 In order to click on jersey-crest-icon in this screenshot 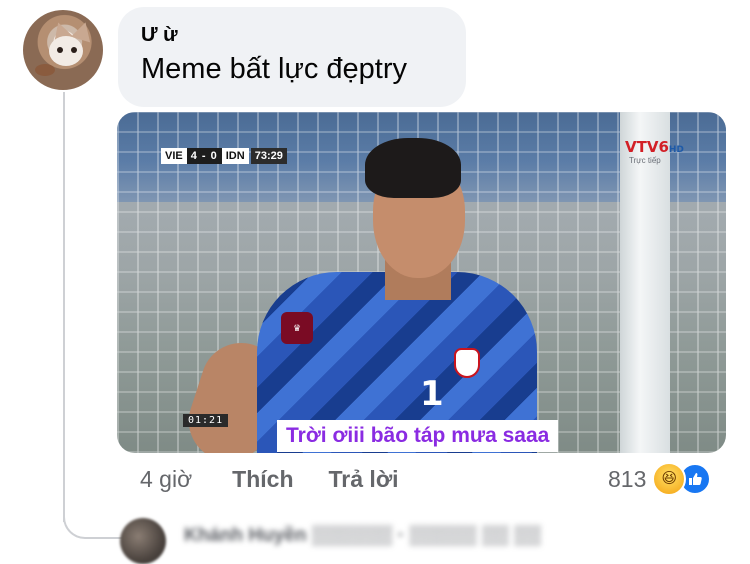, I will do `click(467, 363)`.